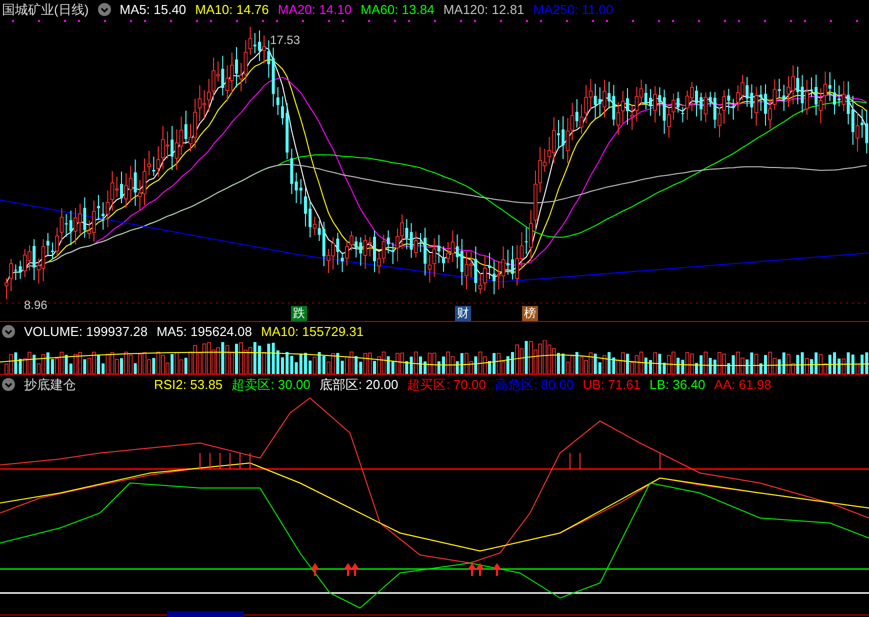  I want to click on stock-title: 国城矿业(日线), so click(45, 10).